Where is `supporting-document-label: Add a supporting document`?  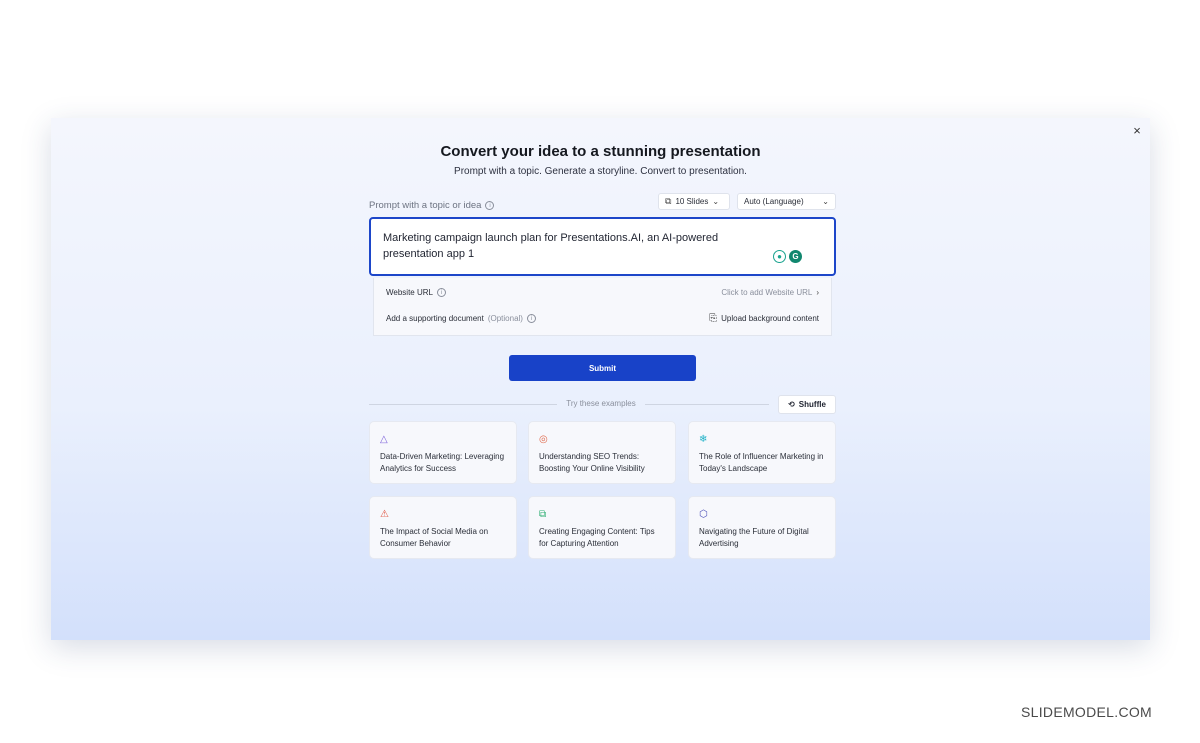
supporting-document-label: Add a supporting document is located at coordinates (435, 318).